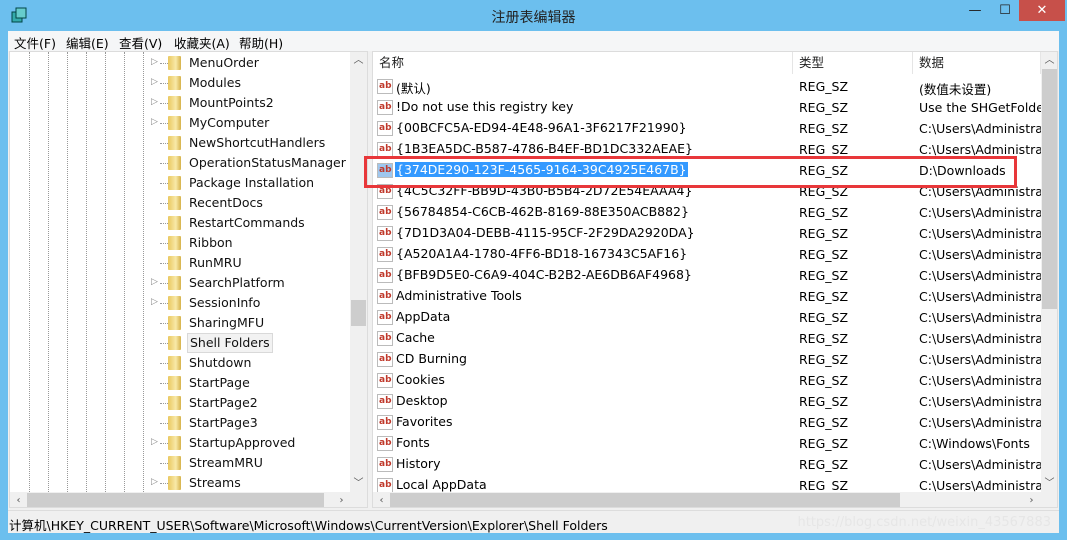 The width and height of the screenshot is (1067, 540). What do you see at coordinates (431, 358) in the screenshot?
I see `value-name: CD Burning` at bounding box center [431, 358].